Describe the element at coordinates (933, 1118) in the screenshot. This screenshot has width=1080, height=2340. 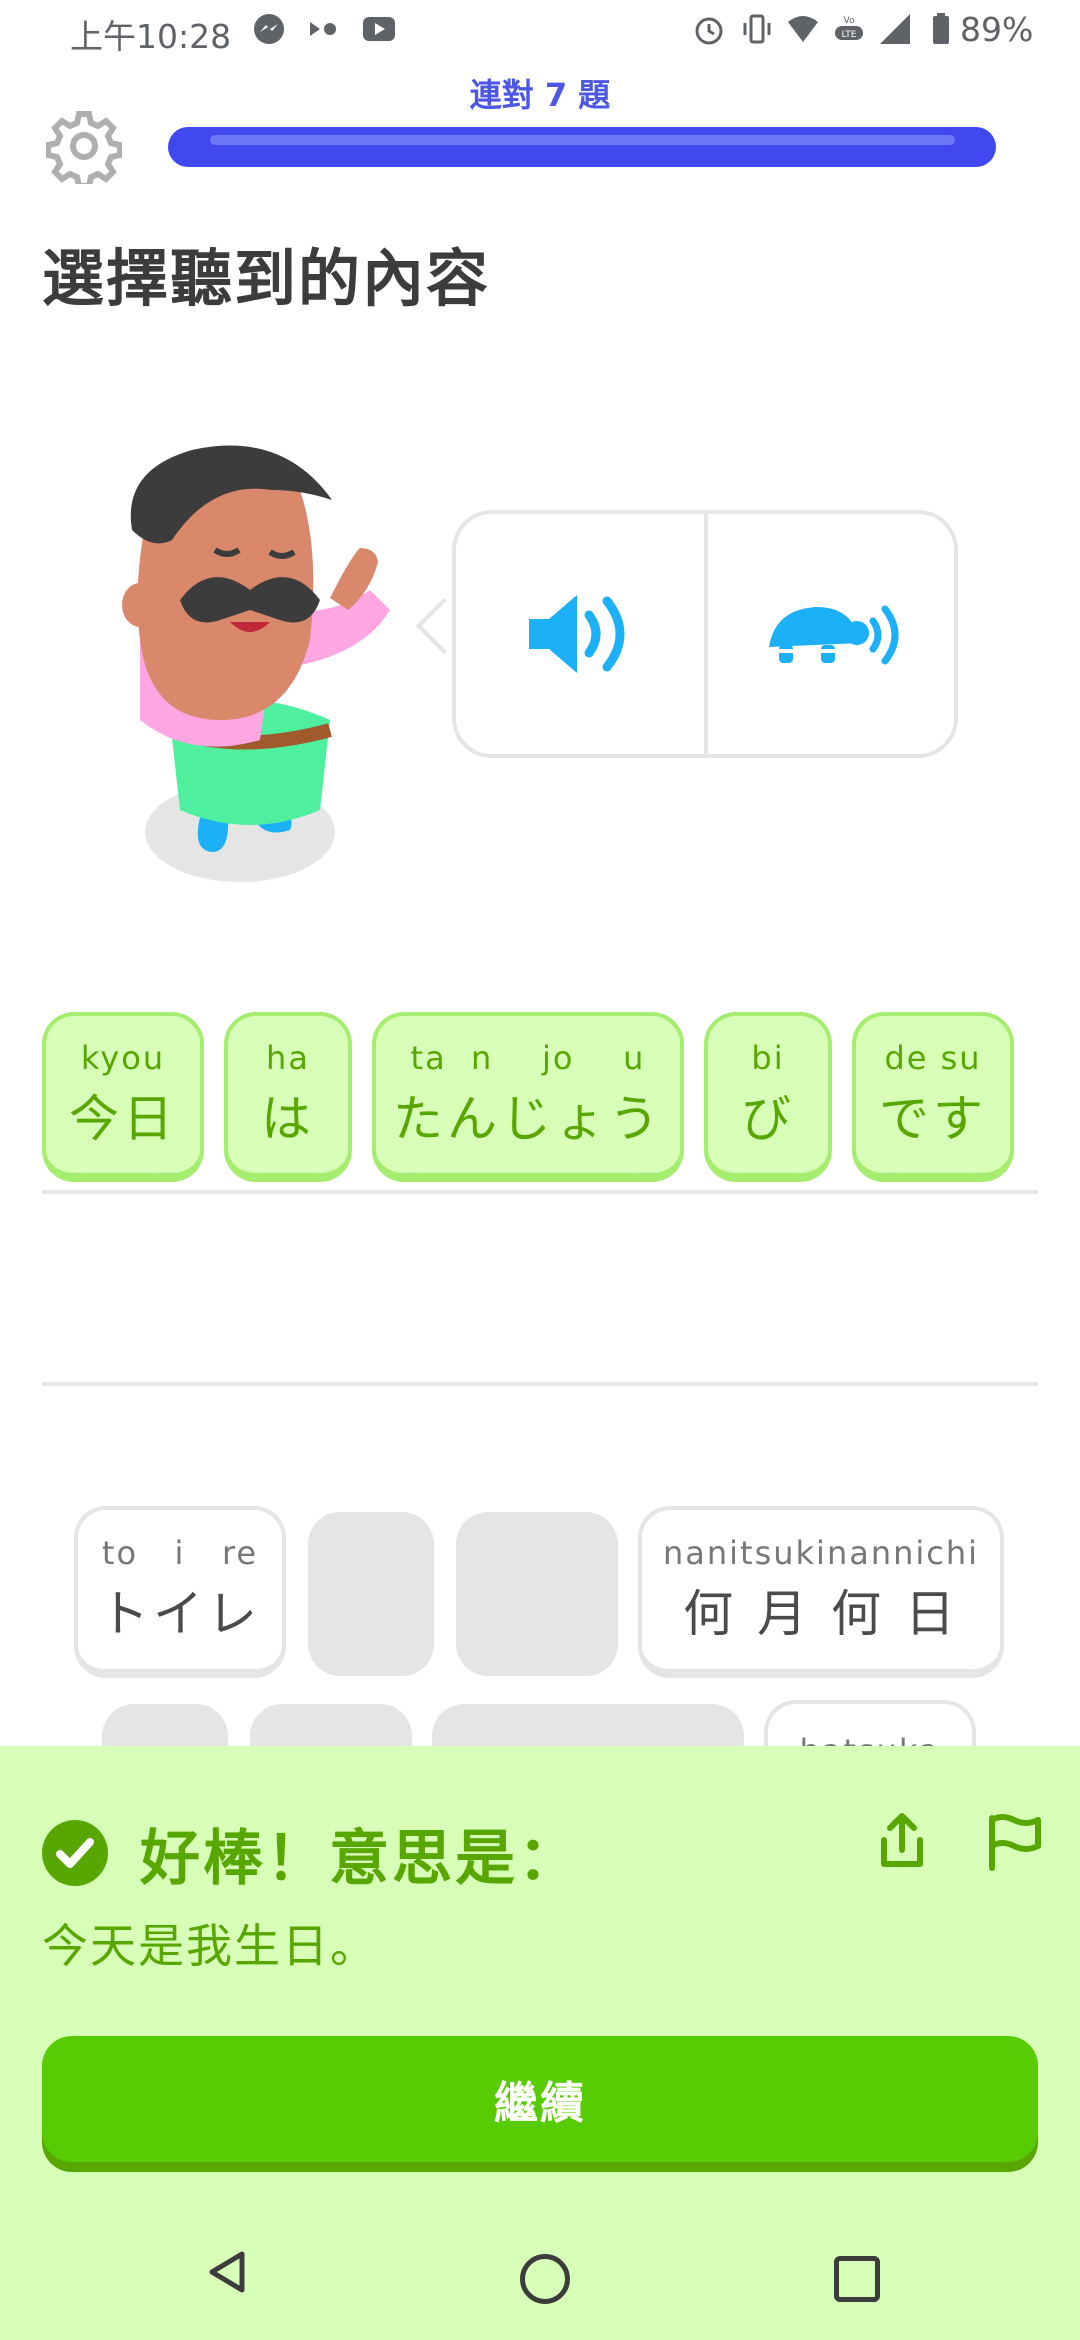
I see `tile-text: です` at that location.